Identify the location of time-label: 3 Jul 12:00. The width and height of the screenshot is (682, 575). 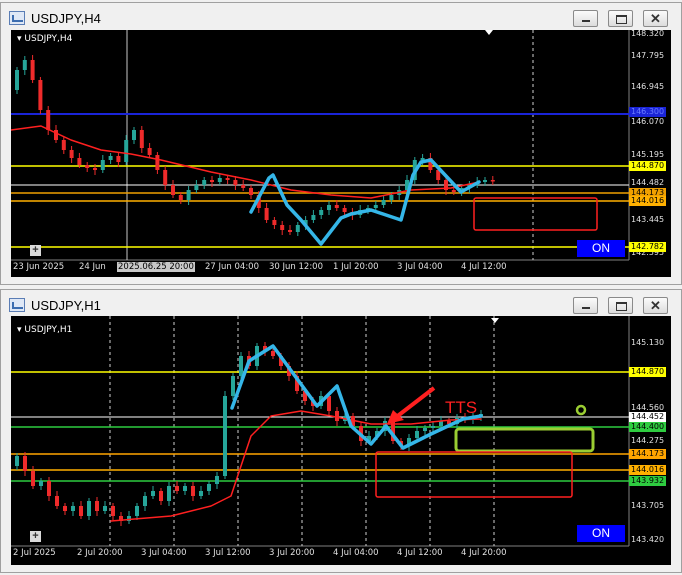
(228, 553).